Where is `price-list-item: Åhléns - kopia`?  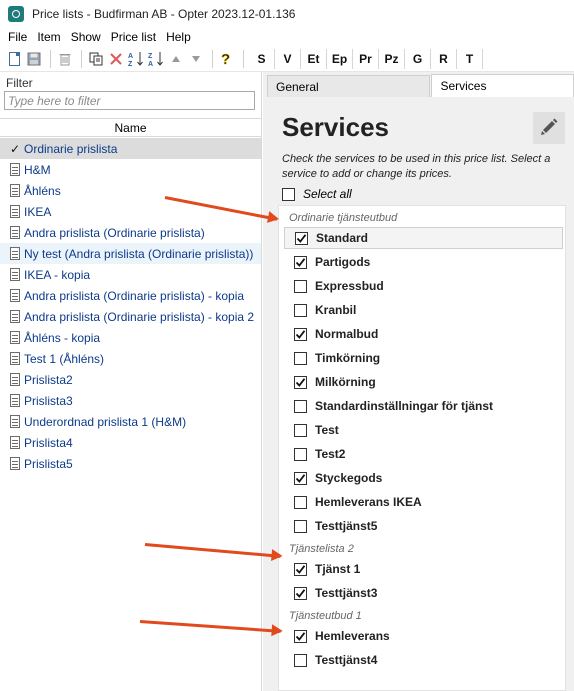
price-list-item: Åhléns - kopia is located at coordinates (130, 337).